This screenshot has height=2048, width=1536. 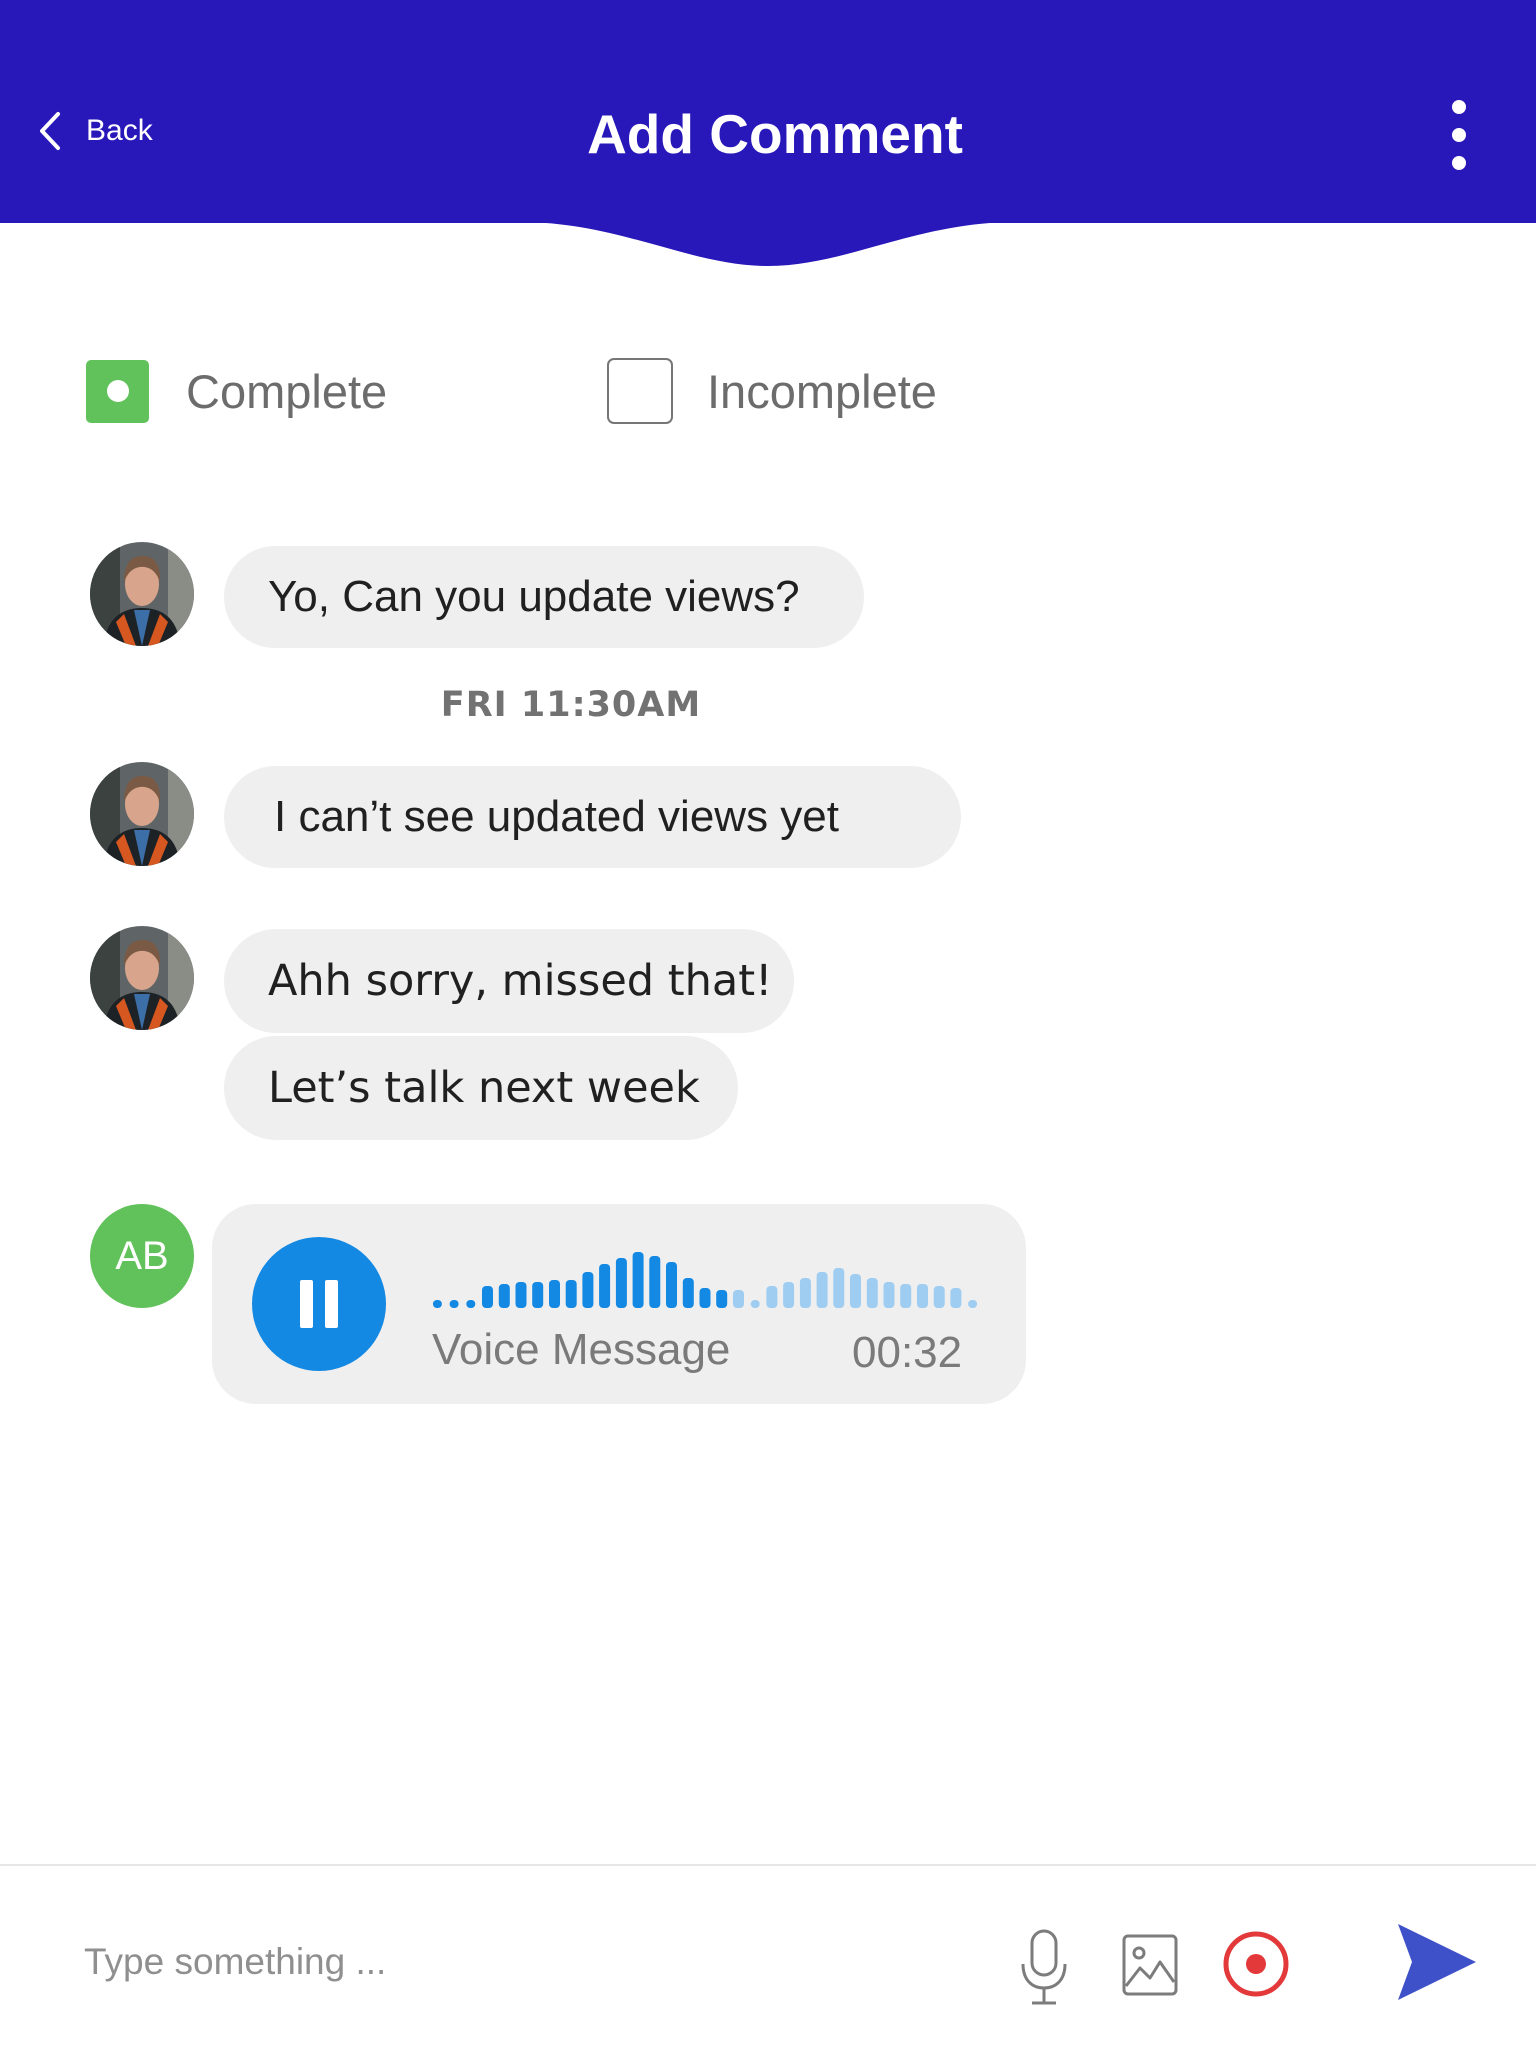 I want to click on composer-divider, so click(x=768, y=1865).